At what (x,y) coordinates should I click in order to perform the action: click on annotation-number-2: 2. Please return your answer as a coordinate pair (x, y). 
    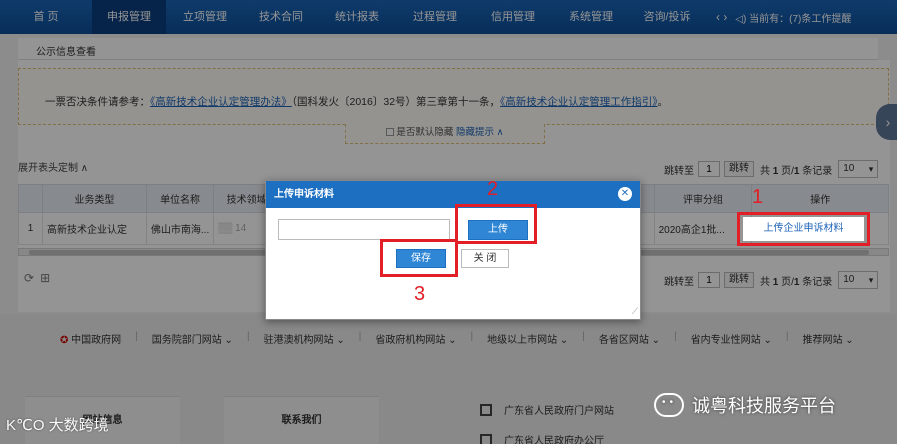
    Looking at the image, I should click on (493, 189).